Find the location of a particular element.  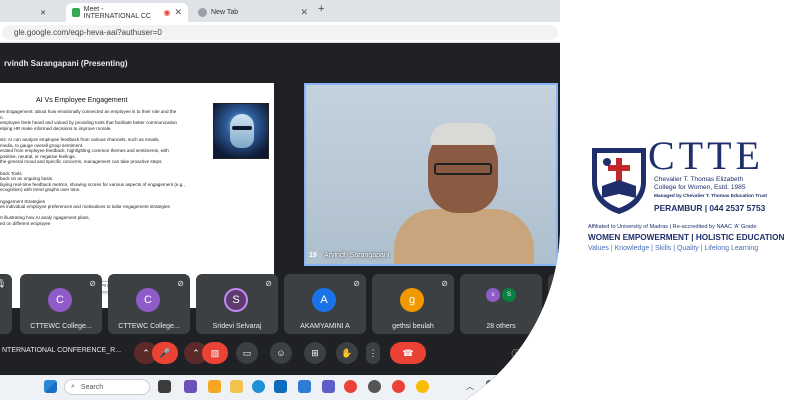

mail-icon is located at coordinates (304, 386).